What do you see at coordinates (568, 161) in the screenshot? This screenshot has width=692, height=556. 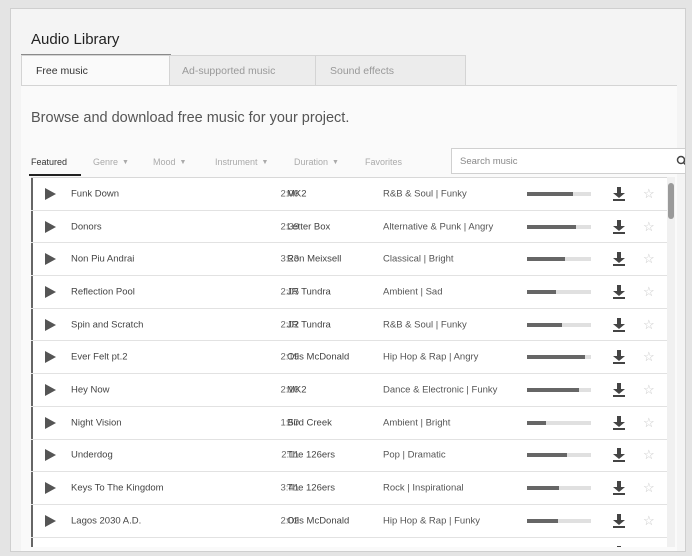 I see `search-input: Search music` at bounding box center [568, 161].